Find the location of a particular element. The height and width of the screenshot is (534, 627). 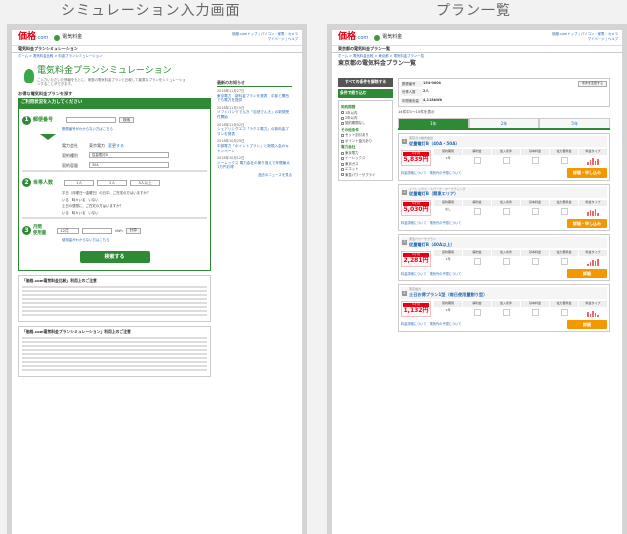

notes-2: 「価格.com電気料金プランシミュレーション」利用上のご注意 is located at coordinates (114, 352).